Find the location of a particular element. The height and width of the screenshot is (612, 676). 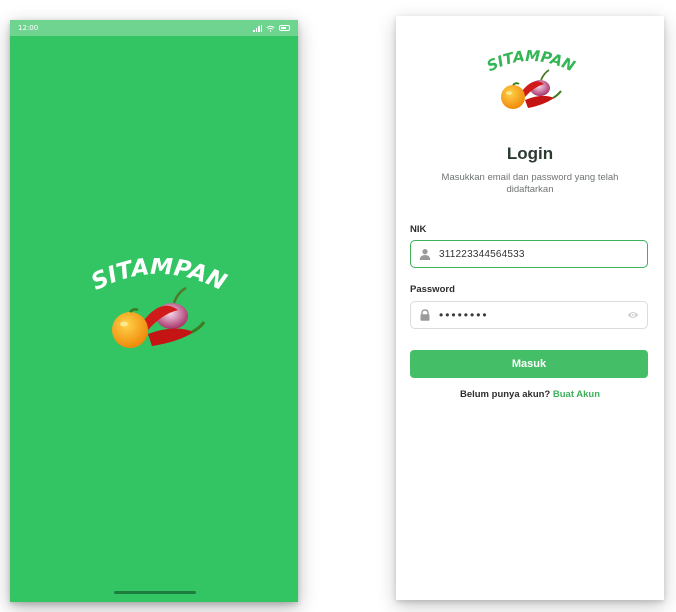

wifi-icon is located at coordinates (270, 28).